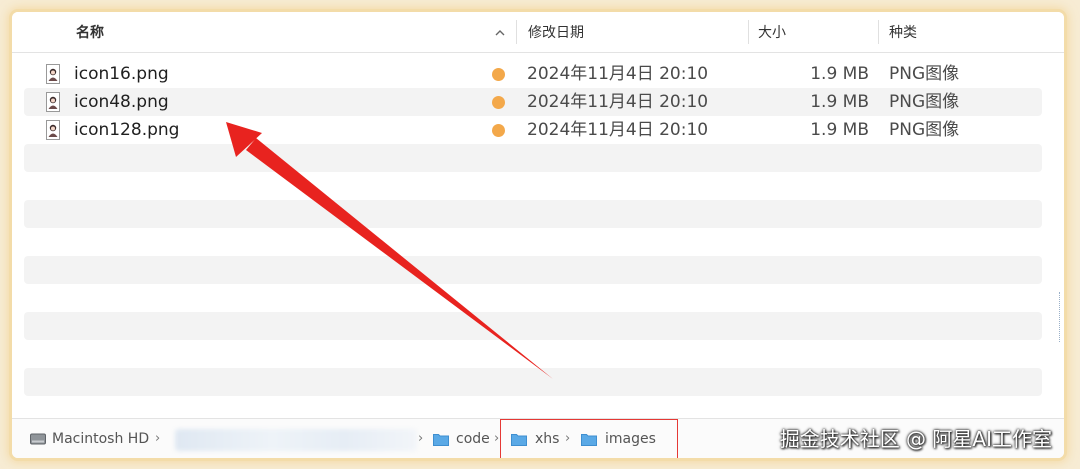  I want to click on chevron-up-icon, so click(500, 33).